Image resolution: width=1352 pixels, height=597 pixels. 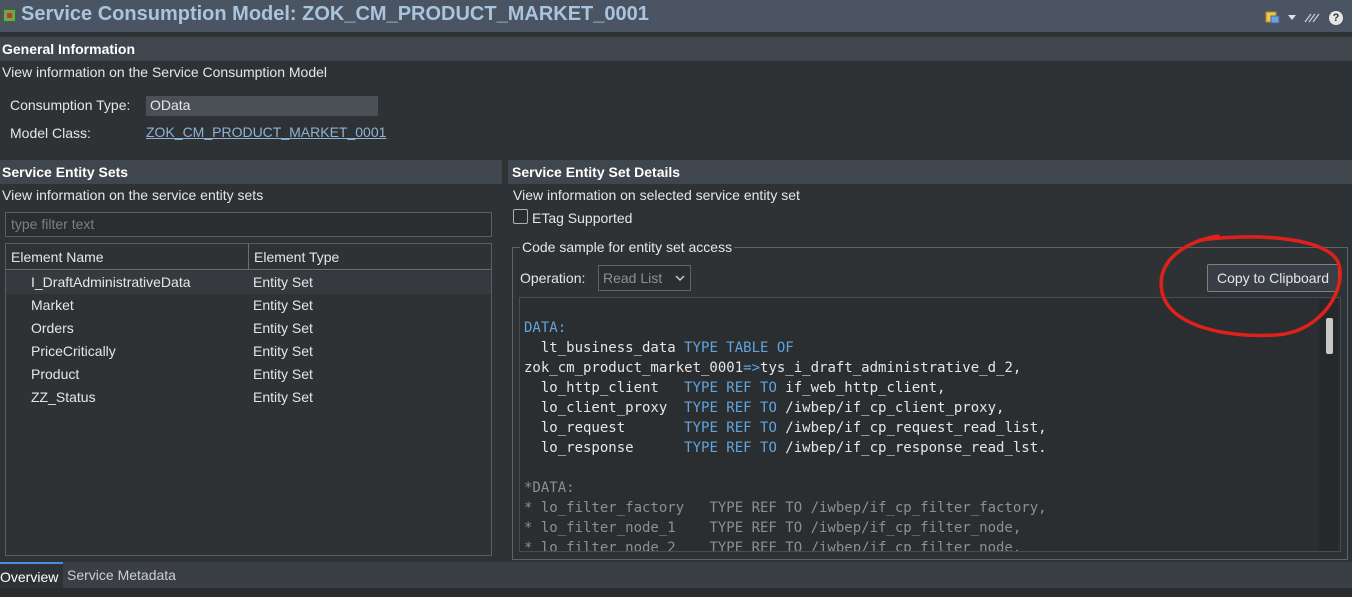 I want to click on etag-checkbox, so click(x=520, y=216).